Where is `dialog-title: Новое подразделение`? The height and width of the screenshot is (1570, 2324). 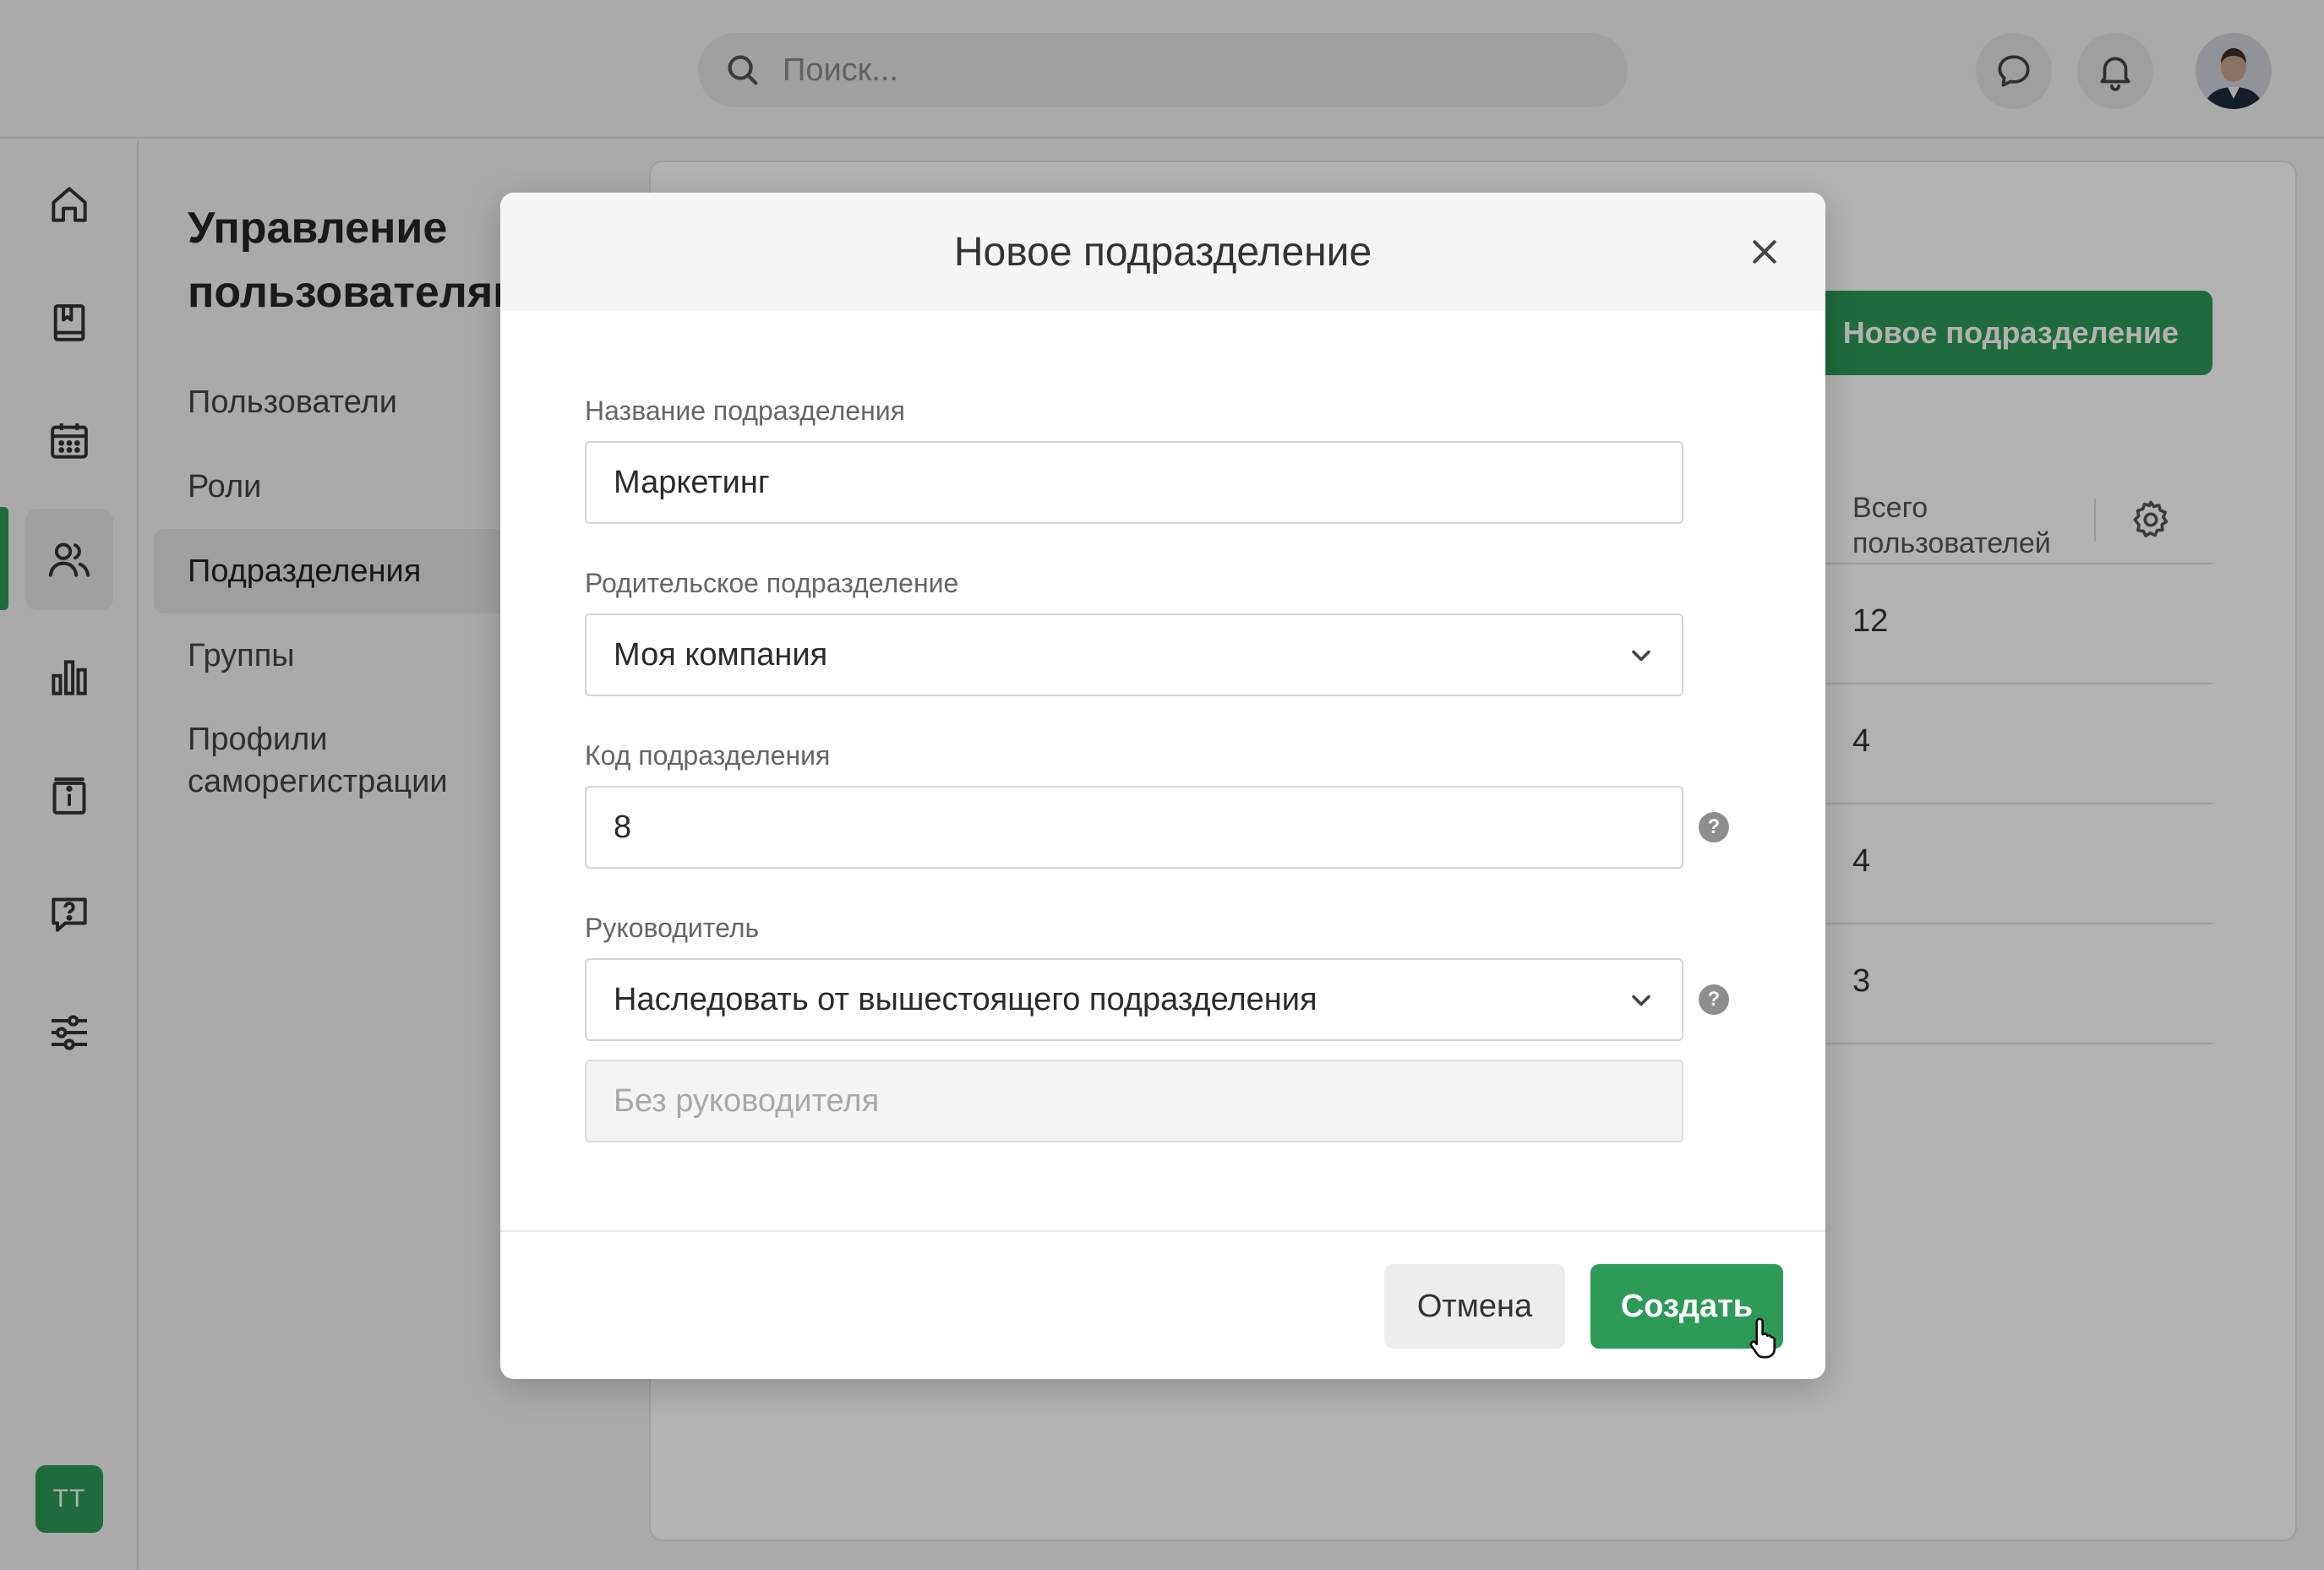
dialog-title: Новое подразделение is located at coordinates (1162, 252).